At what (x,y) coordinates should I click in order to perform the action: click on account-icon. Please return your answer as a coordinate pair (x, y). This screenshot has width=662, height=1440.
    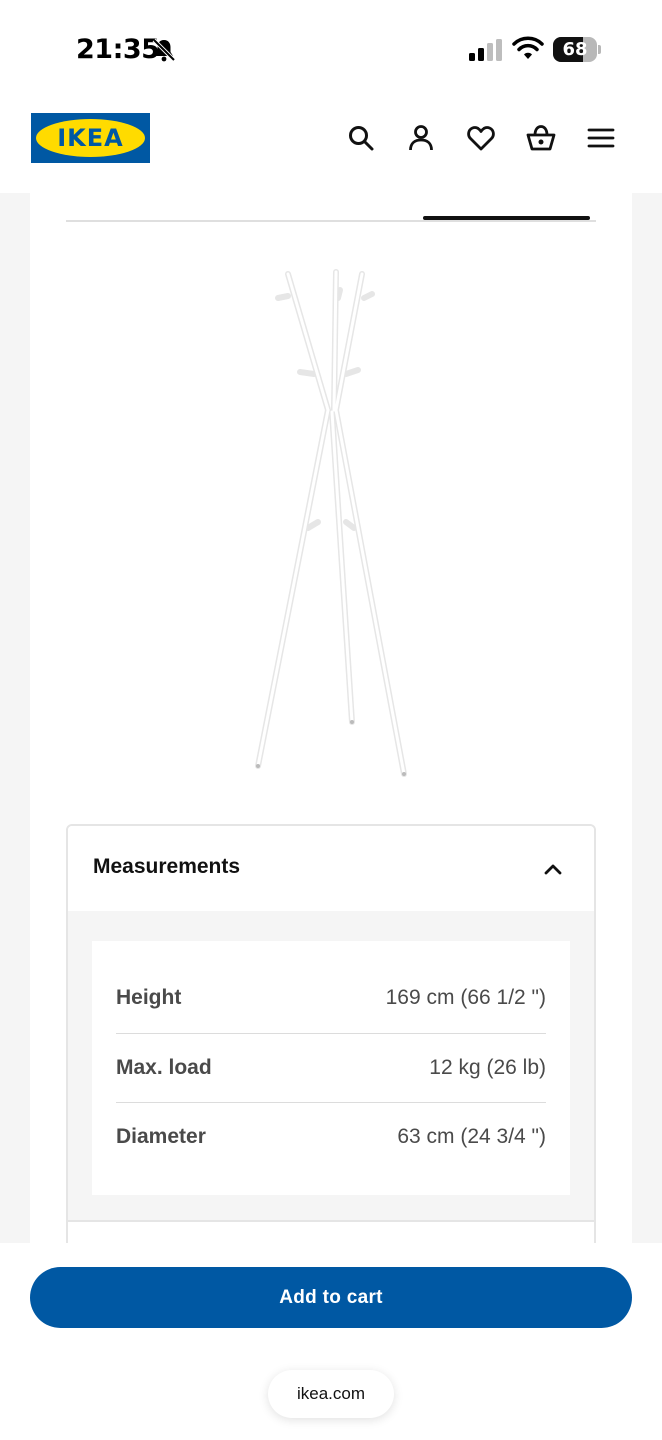
    Looking at the image, I should click on (421, 138).